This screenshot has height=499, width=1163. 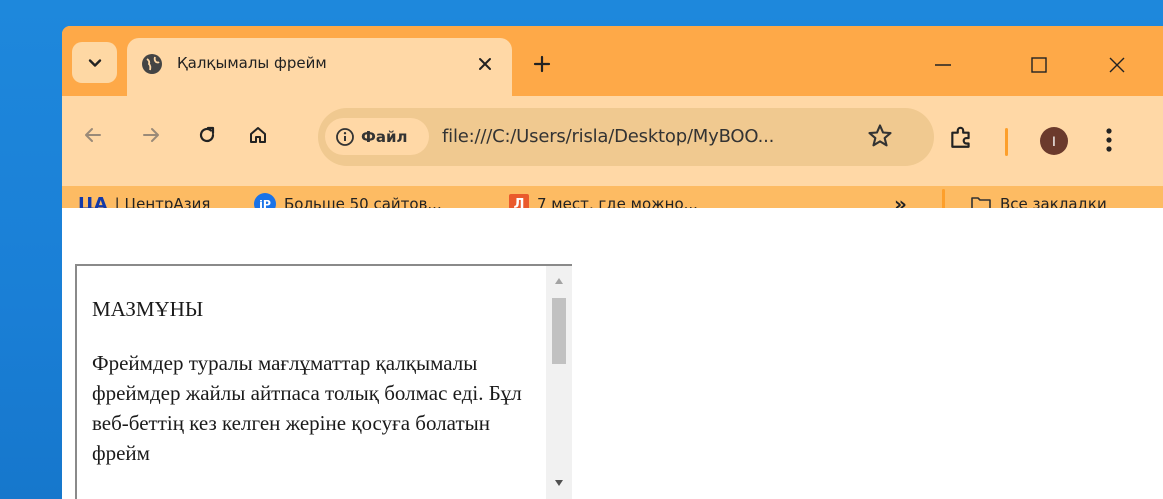 I want to click on minimize-button, so click(x=943, y=65).